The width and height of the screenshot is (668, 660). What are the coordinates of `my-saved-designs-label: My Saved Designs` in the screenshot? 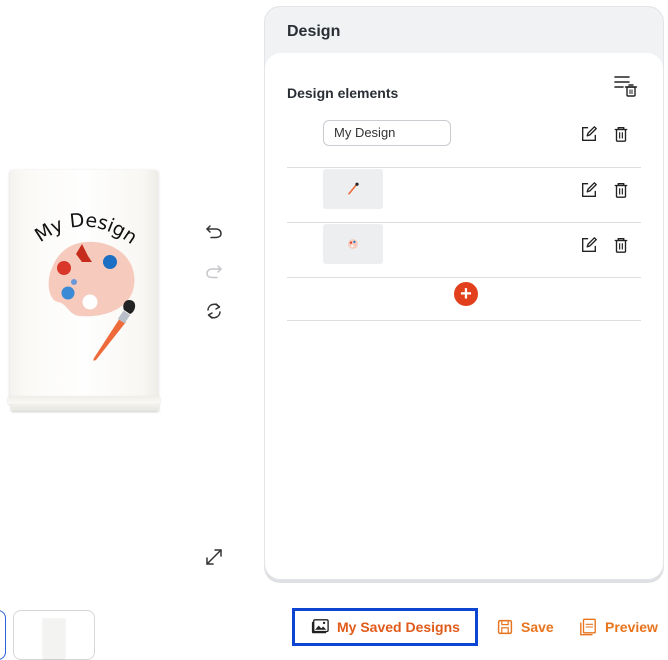 It's located at (398, 627).